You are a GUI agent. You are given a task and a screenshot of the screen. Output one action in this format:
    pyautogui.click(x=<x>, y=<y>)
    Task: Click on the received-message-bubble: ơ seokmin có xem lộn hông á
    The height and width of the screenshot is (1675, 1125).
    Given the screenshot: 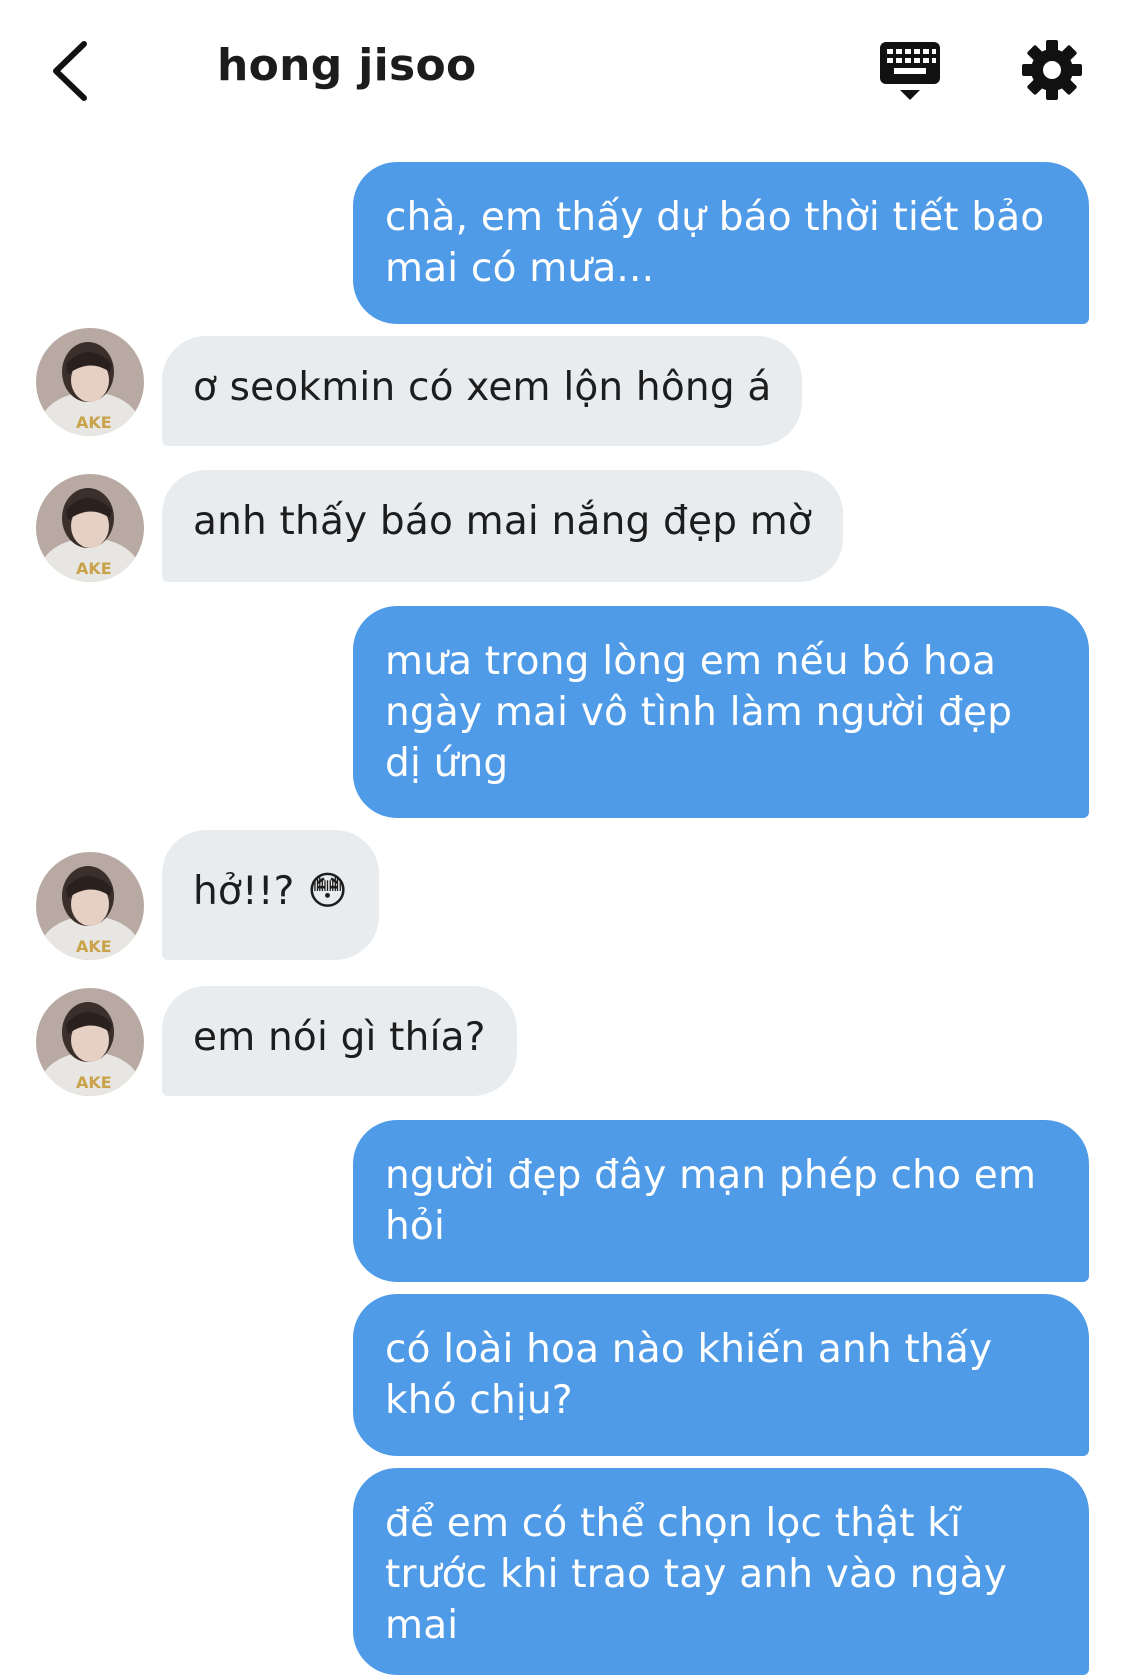 What is the action you would take?
    pyautogui.click(x=482, y=391)
    